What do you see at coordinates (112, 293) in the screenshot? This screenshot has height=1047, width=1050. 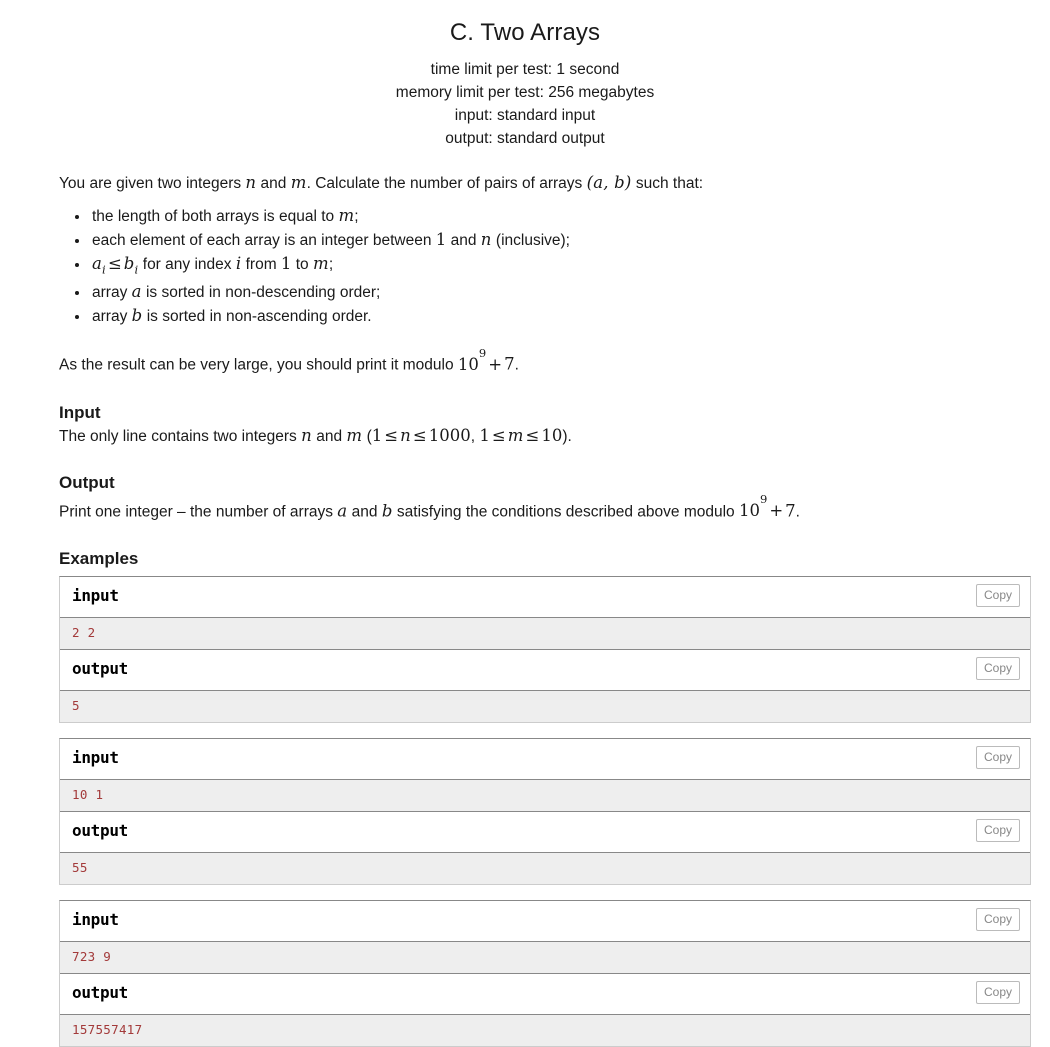 I see `cond3-pre: array` at bounding box center [112, 293].